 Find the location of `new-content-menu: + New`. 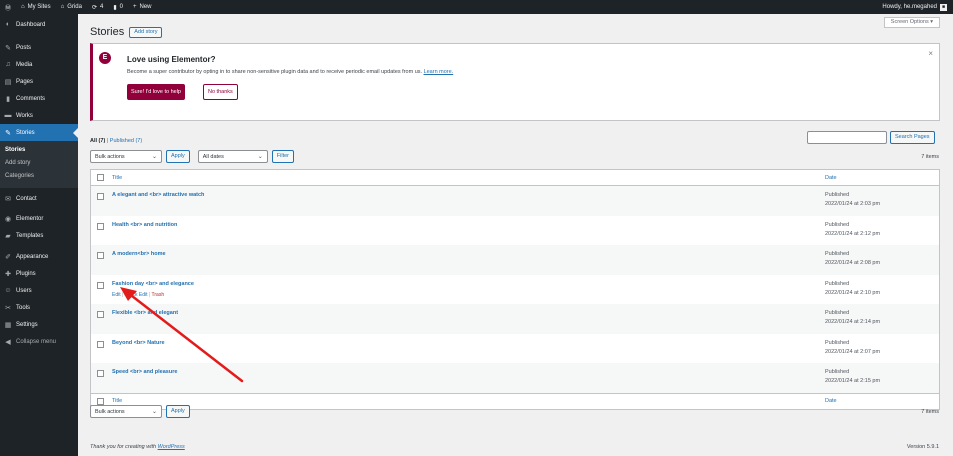

new-content-menu: + New is located at coordinates (142, 7).